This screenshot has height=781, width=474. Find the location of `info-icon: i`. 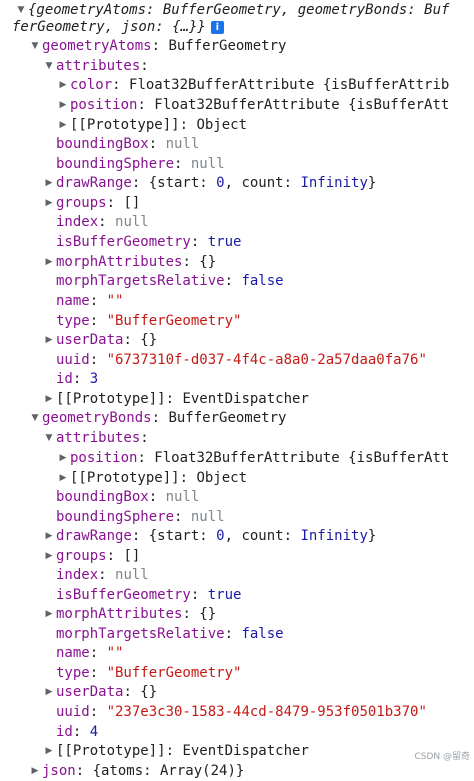

info-icon: i is located at coordinates (217, 27).